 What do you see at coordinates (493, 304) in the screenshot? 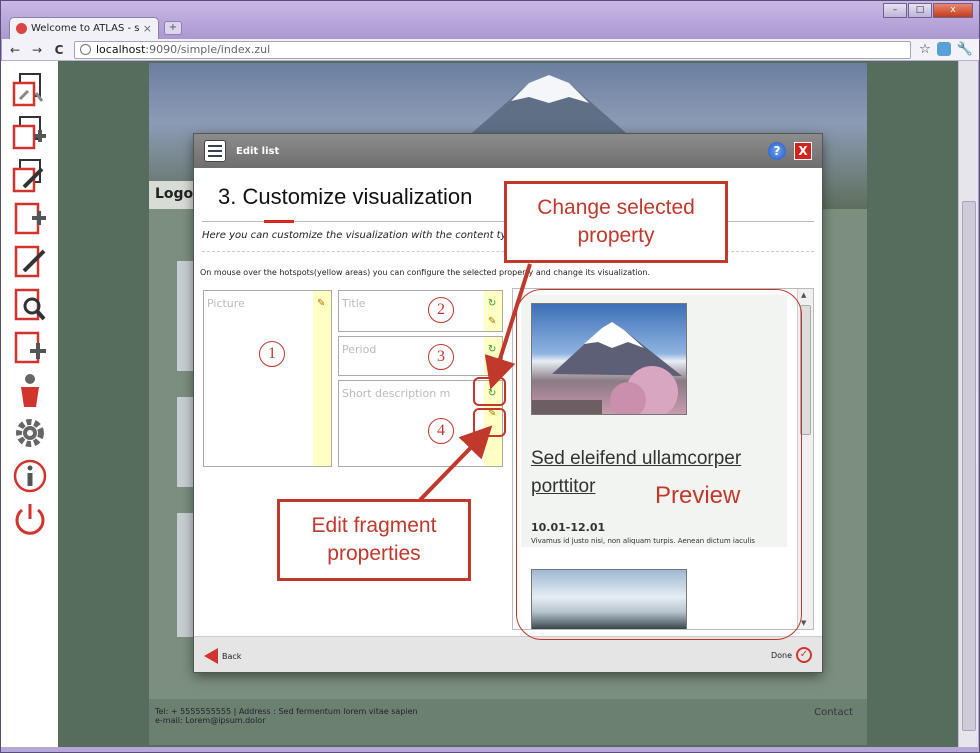
I see `title-change-property-icon: ↻` at bounding box center [493, 304].